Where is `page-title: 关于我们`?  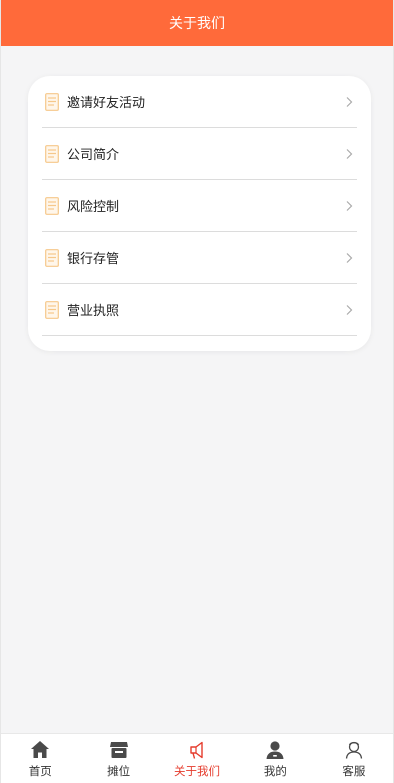
page-title: 关于我们 is located at coordinates (197, 24).